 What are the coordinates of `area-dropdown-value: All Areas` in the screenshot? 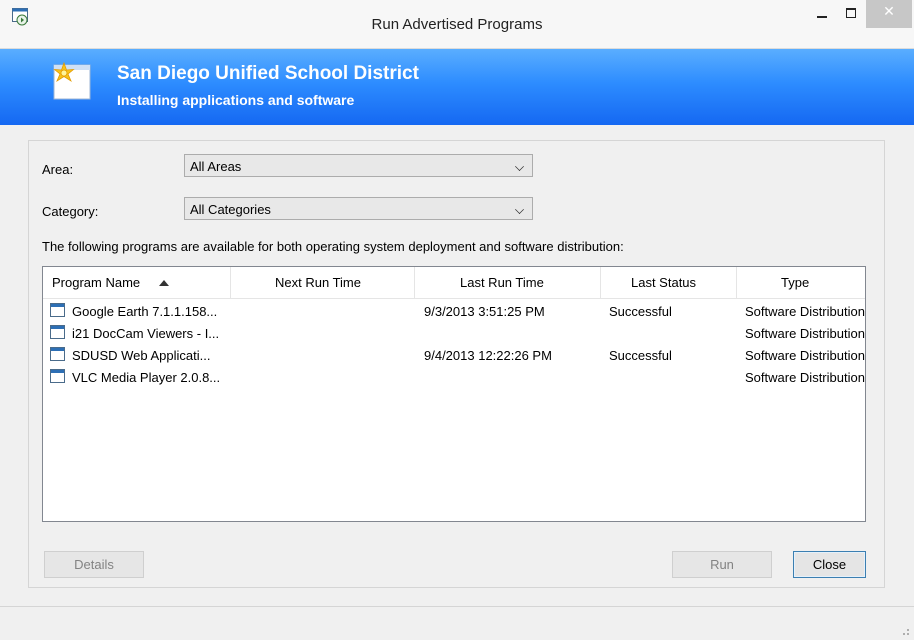 It's located at (216, 166).